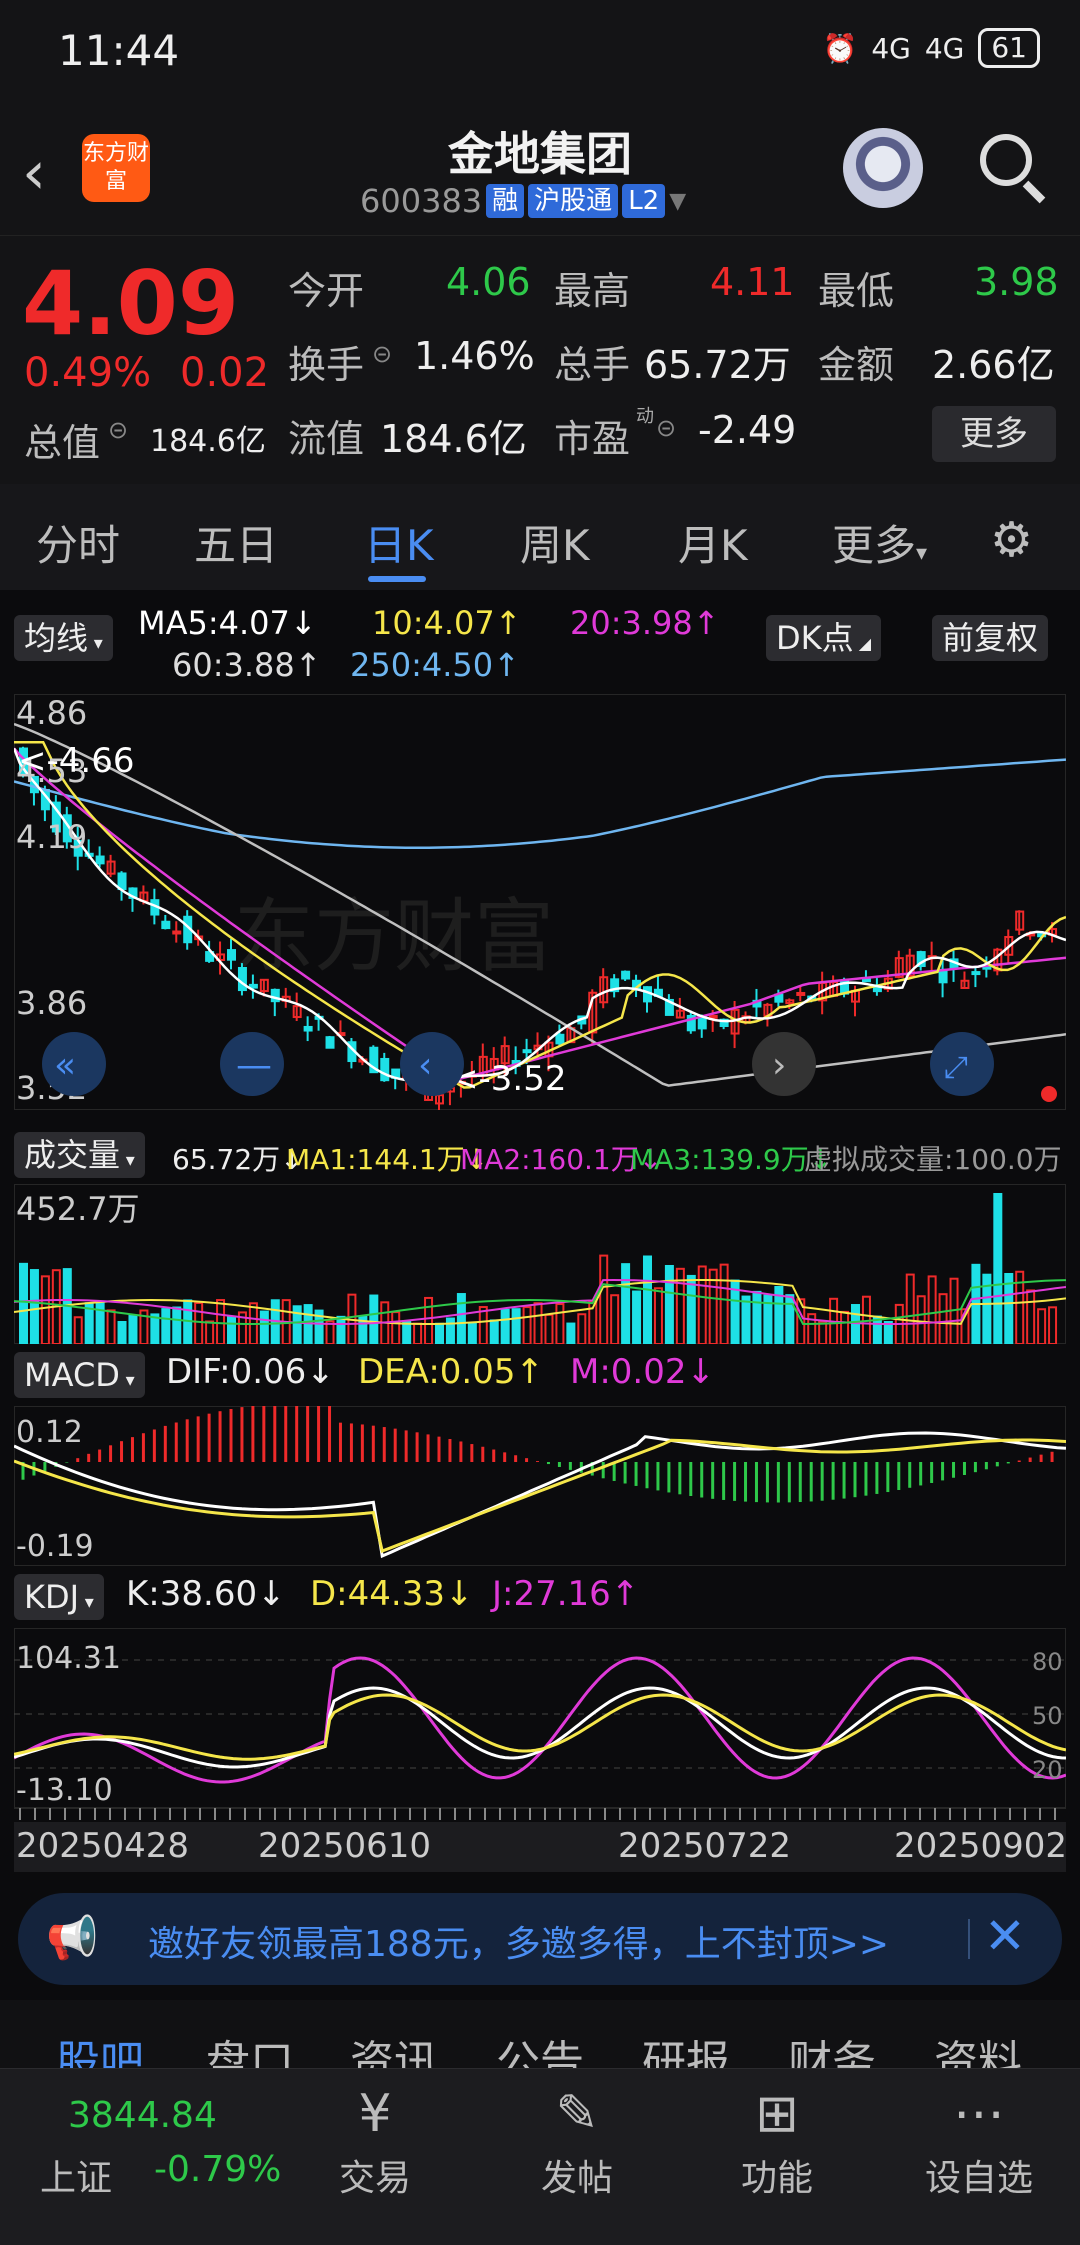 This screenshot has width=1080, height=2245. I want to click on assistant-robot-icon, so click(883, 168).